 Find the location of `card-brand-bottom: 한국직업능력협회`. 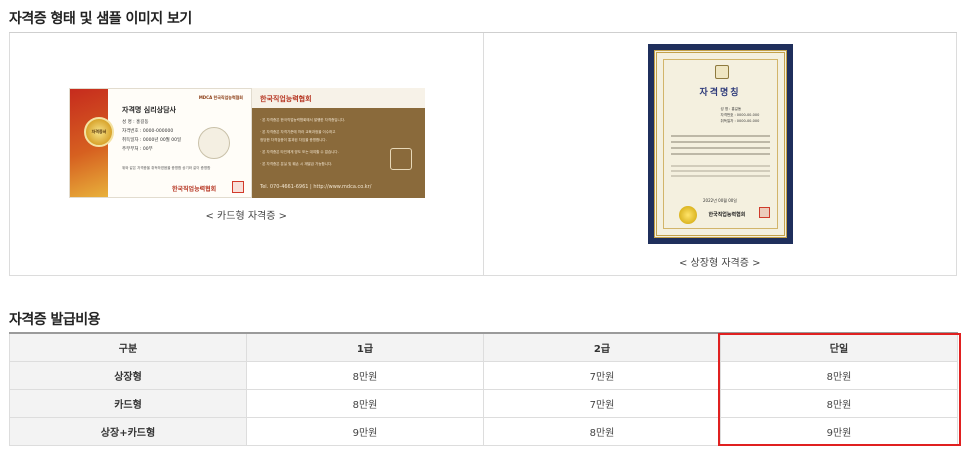

card-brand-bottom: 한국직업능력협회 is located at coordinates (194, 189).